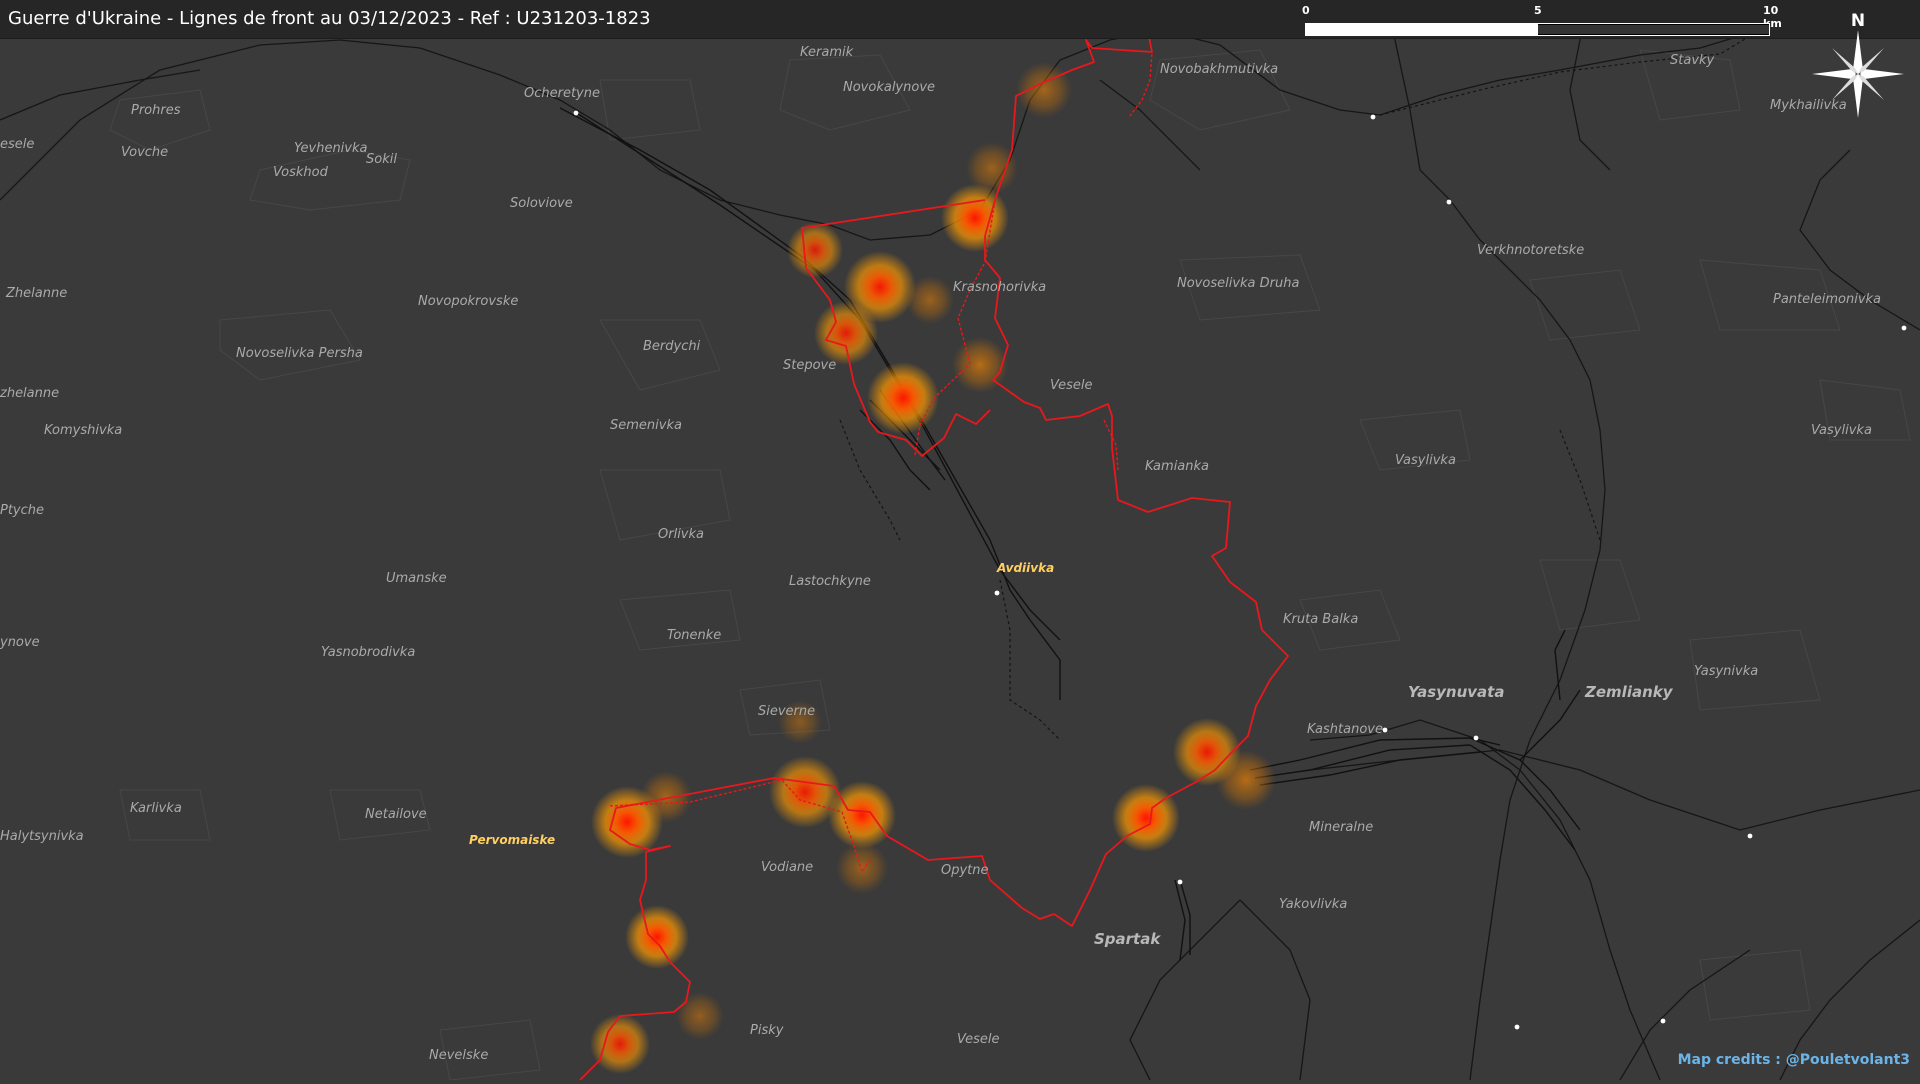  Describe the element at coordinates (787, 867) in the screenshot. I see `place-label: Vodiane` at that location.